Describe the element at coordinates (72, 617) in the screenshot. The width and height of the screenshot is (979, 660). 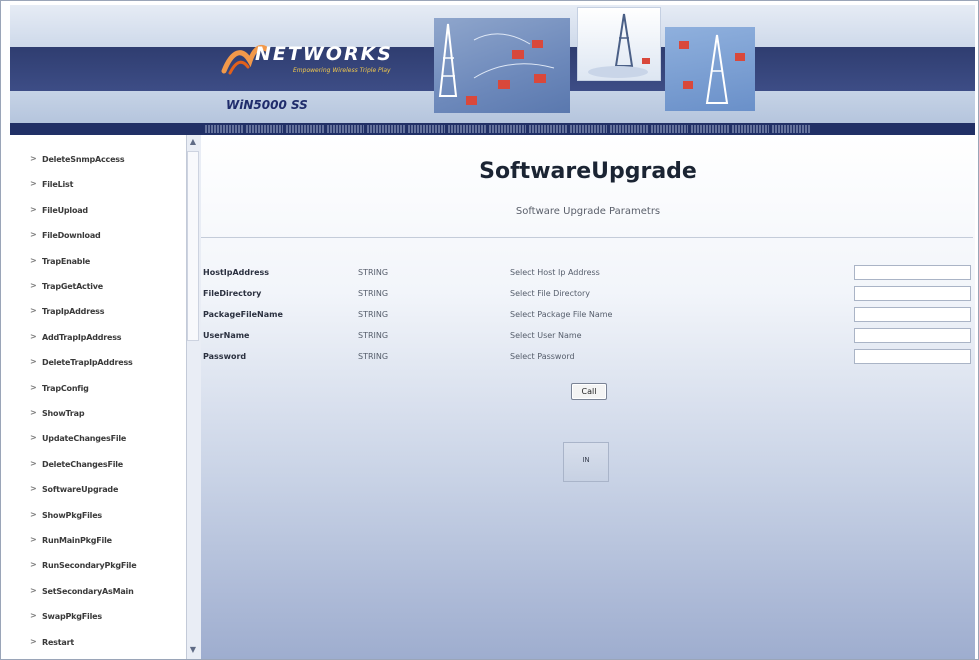
I see `sidebar-item-label: SwapPkgFiles` at that location.